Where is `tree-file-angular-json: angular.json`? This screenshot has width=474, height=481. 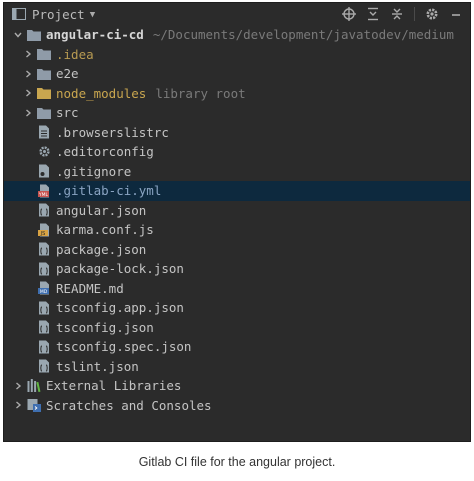
tree-file-angular-json: angular.json is located at coordinates (237, 211).